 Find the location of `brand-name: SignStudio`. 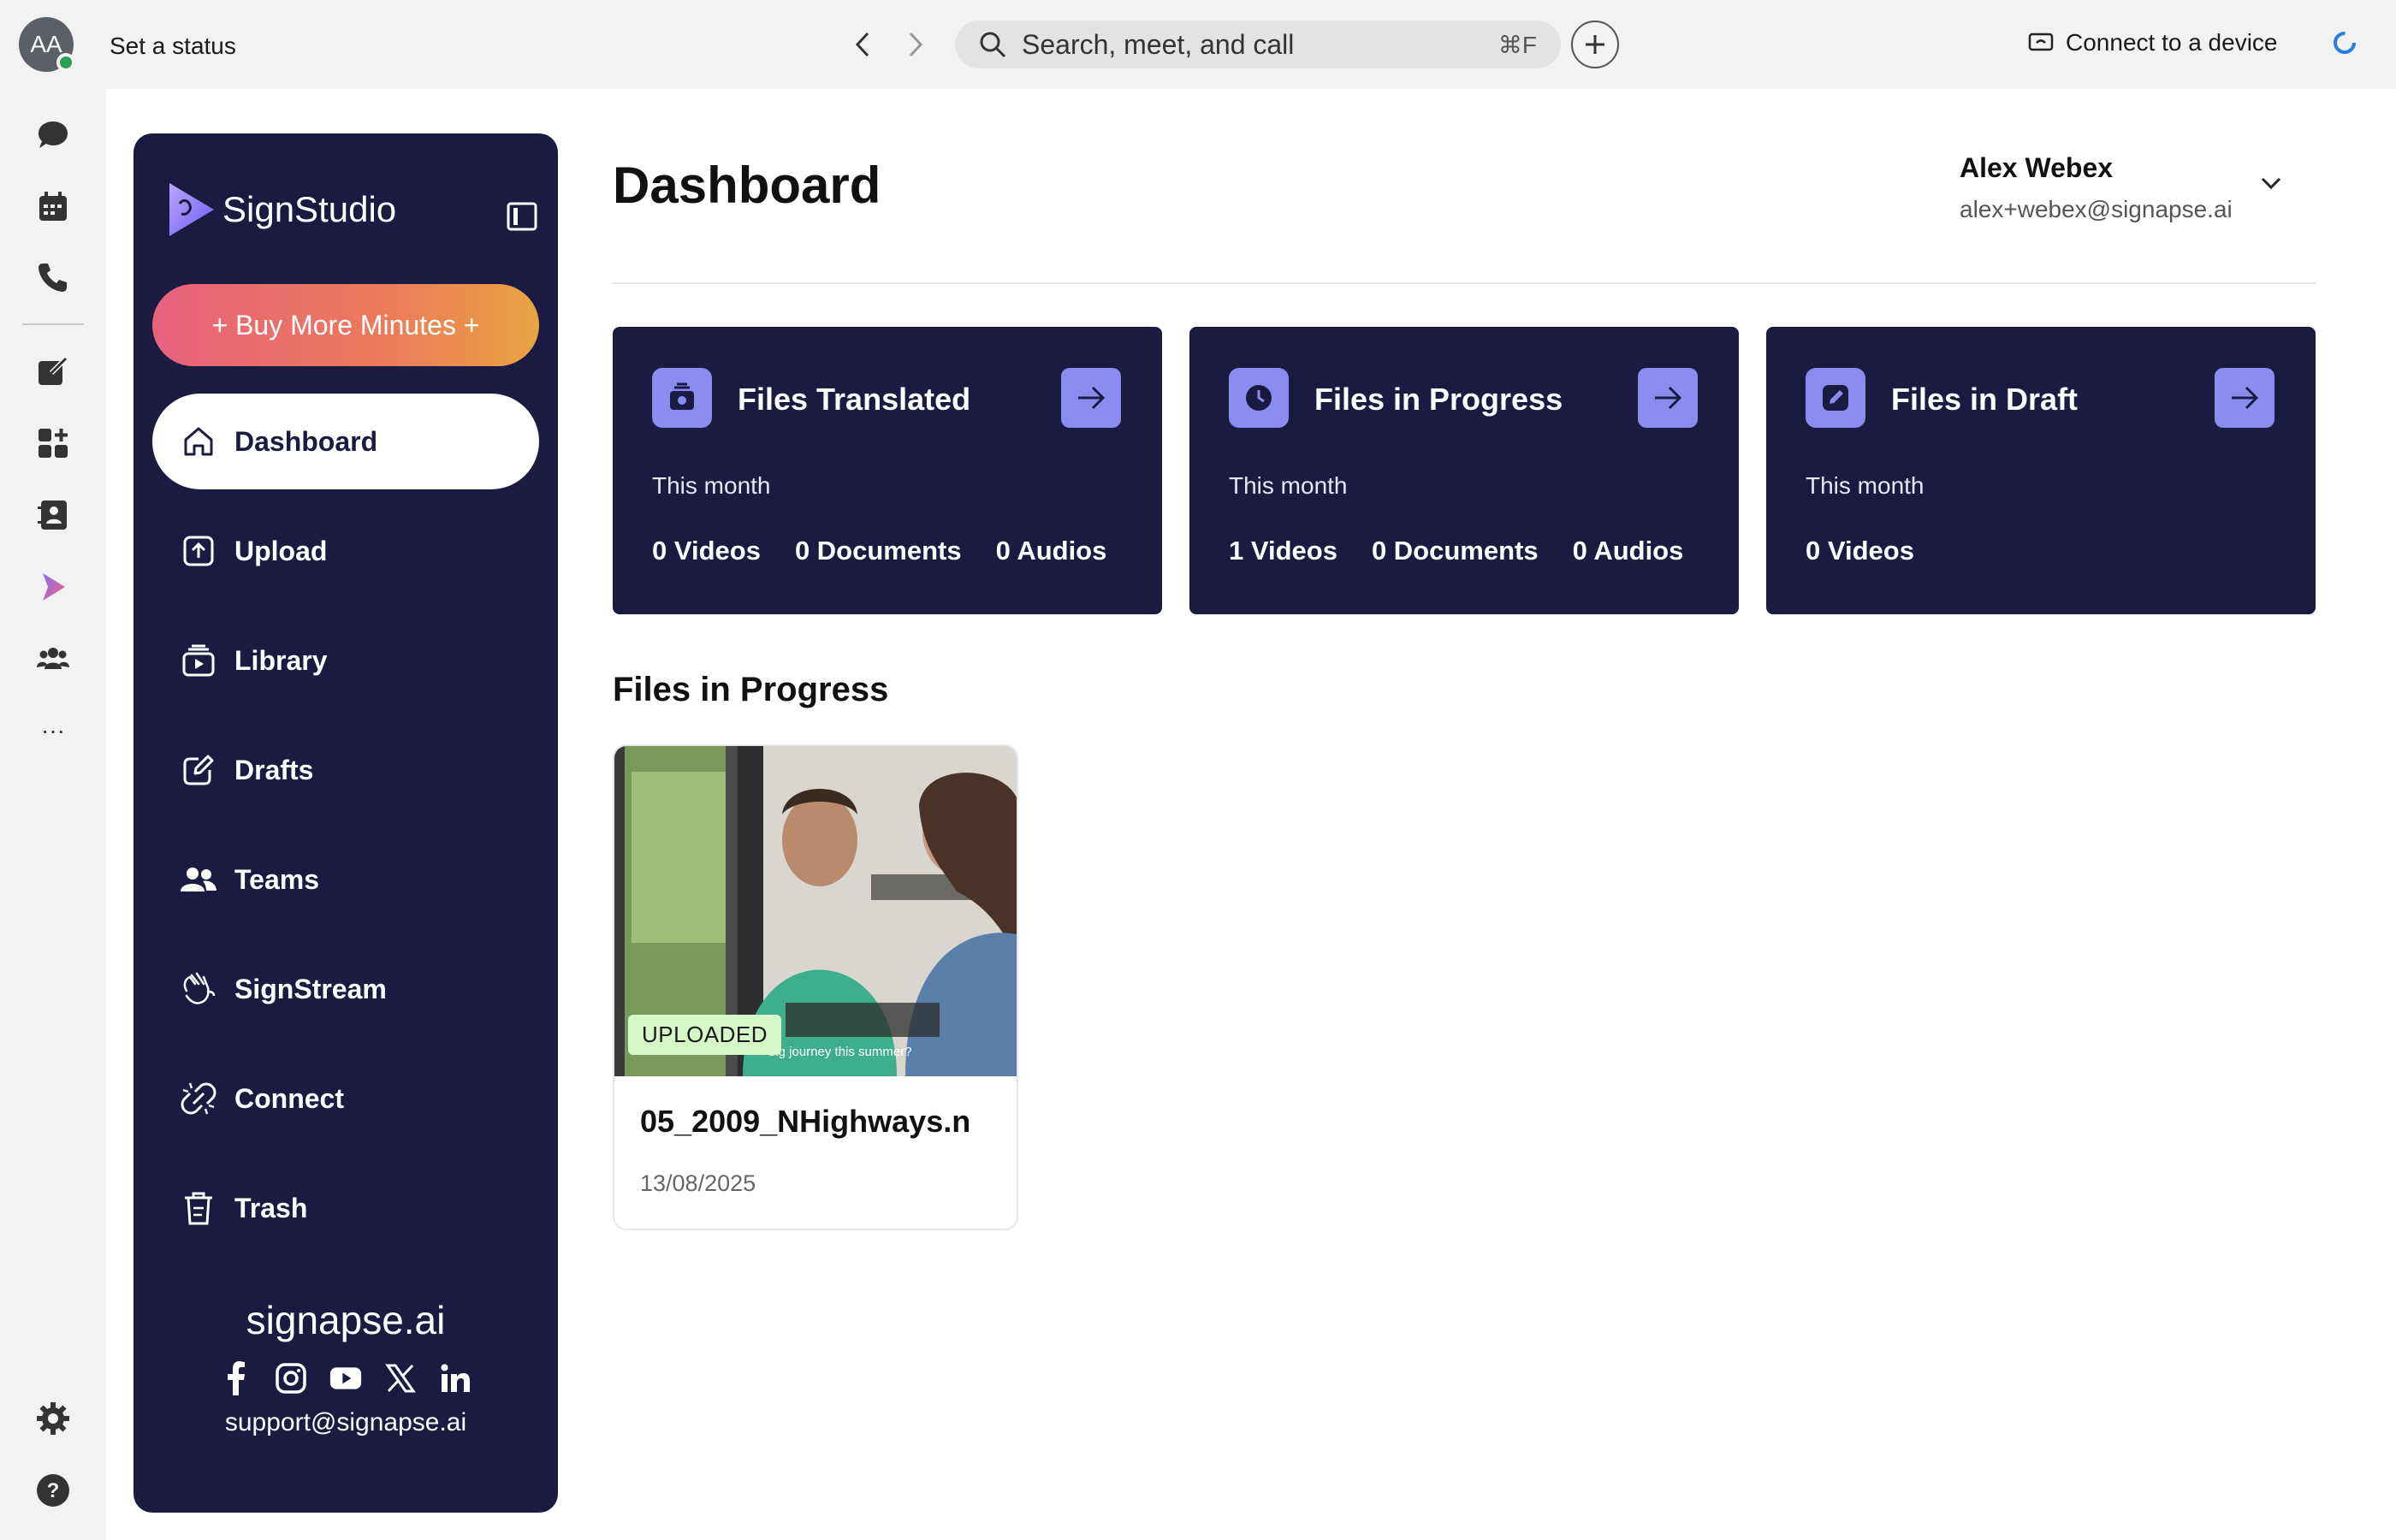

brand-name: SignStudio is located at coordinates (309, 209).